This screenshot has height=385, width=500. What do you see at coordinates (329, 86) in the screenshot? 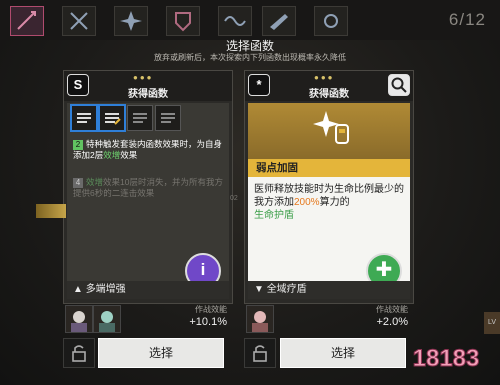
I see `card-header: * ●●● 获得函数` at bounding box center [329, 86].